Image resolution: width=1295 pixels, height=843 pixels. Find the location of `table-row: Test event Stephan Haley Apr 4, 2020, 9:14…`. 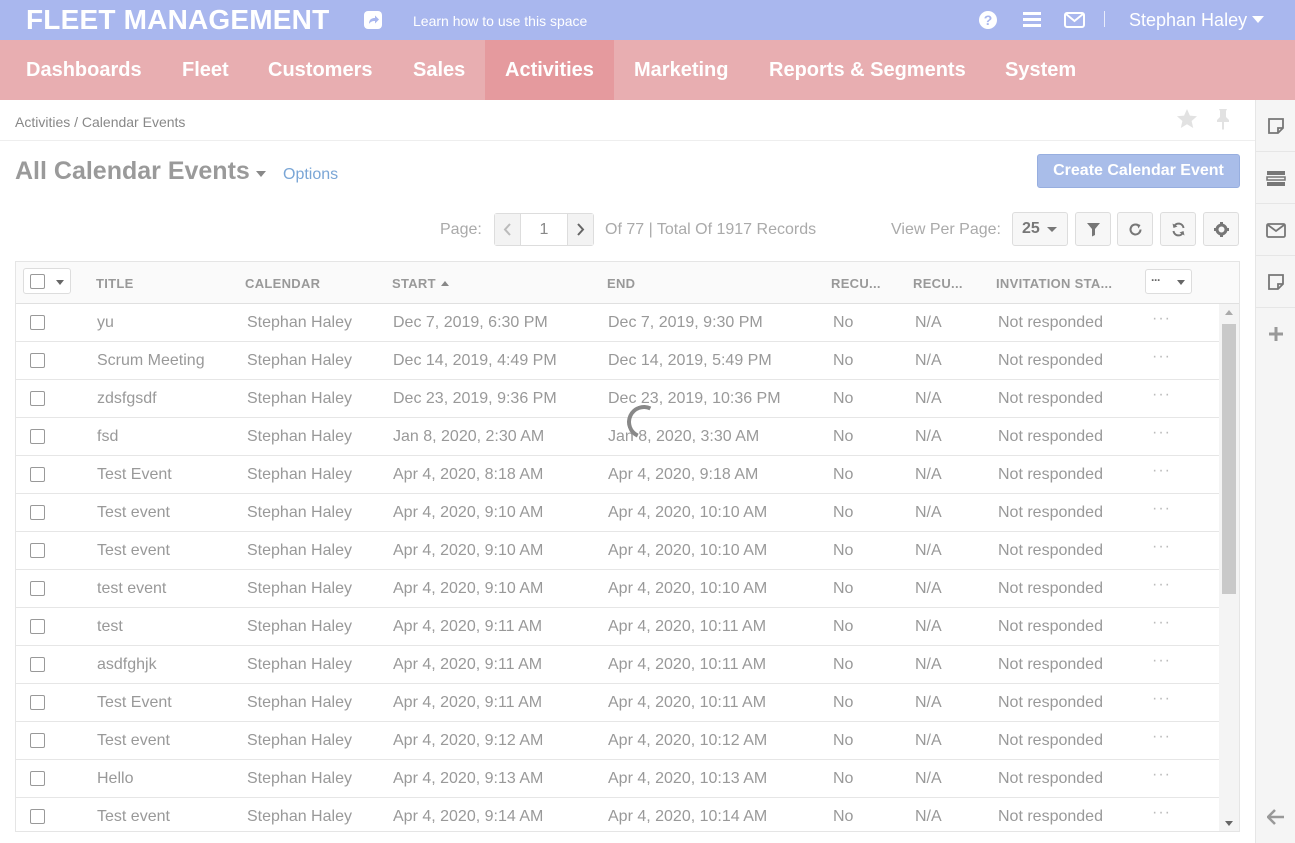

table-row: Test event Stephan Haley Apr 4, 2020, 9:14… is located at coordinates (617, 814).